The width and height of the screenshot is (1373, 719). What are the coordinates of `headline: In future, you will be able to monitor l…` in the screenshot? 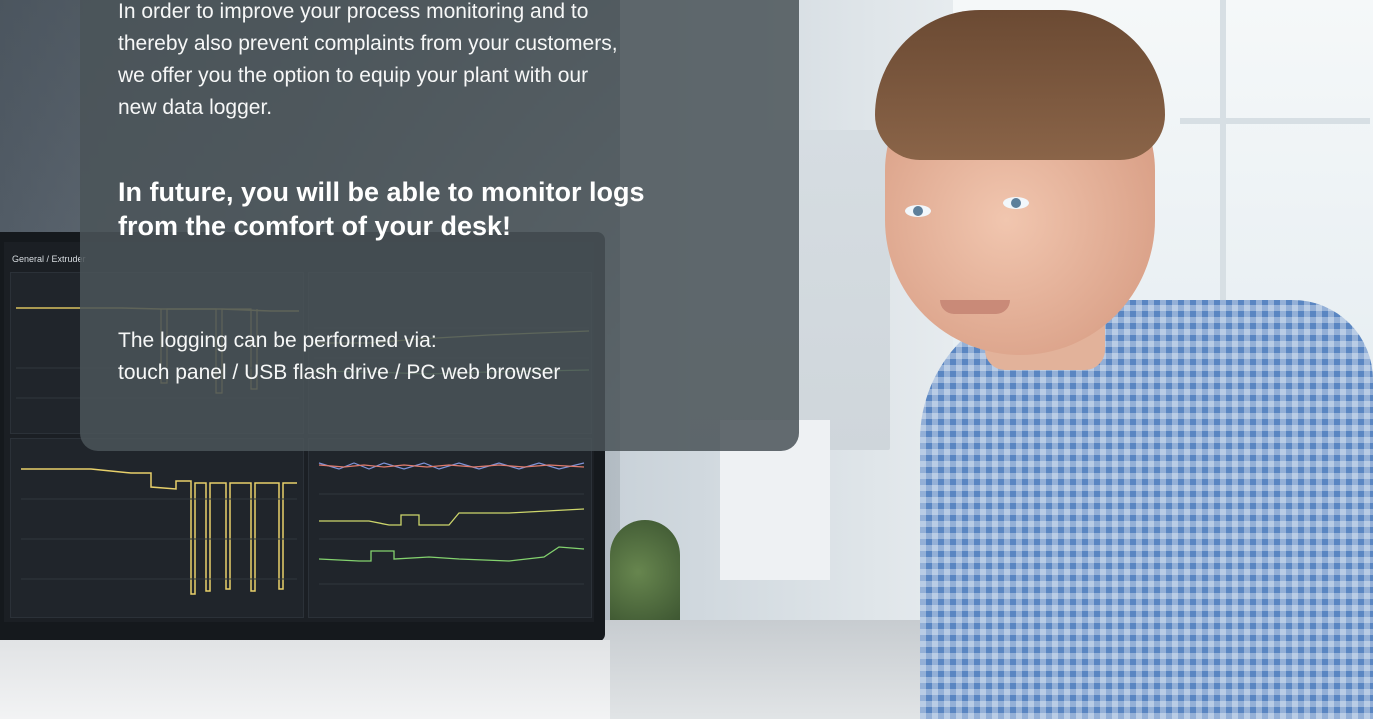 It's located at (381, 209).